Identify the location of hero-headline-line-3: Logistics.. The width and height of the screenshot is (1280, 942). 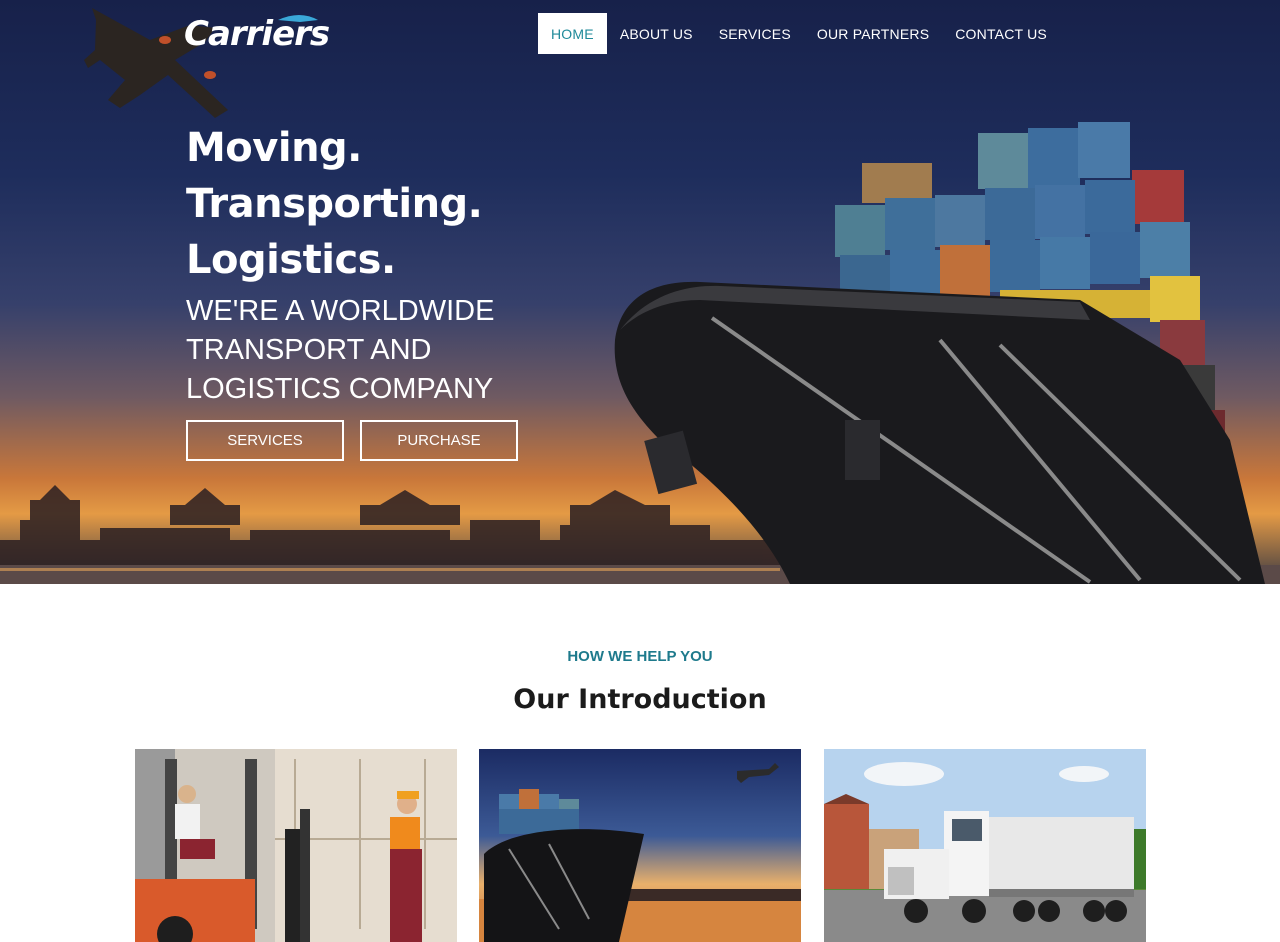
(291, 260).